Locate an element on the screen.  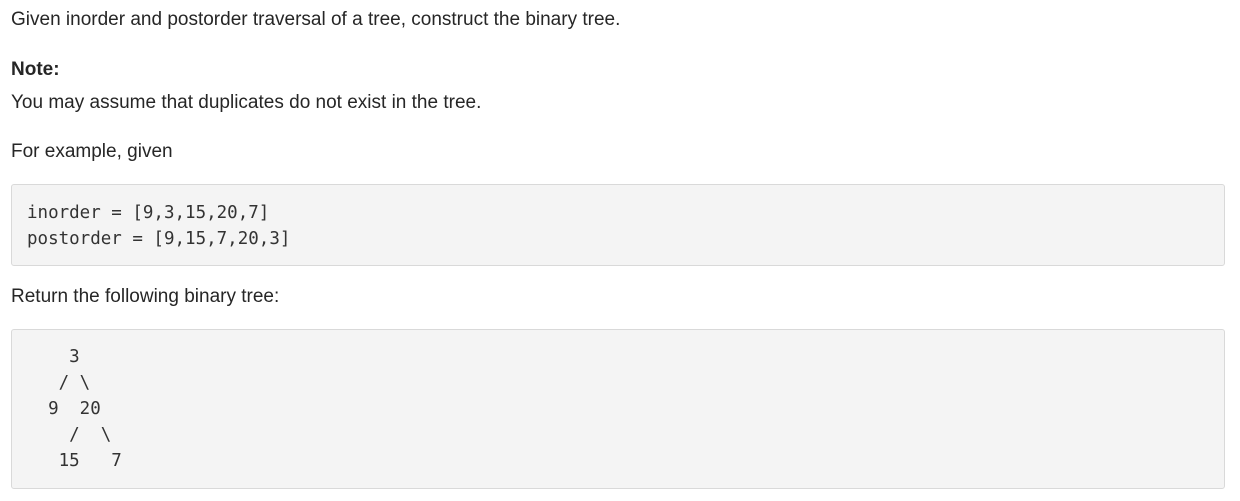
example-intro: For example, given is located at coordinates (92, 151).